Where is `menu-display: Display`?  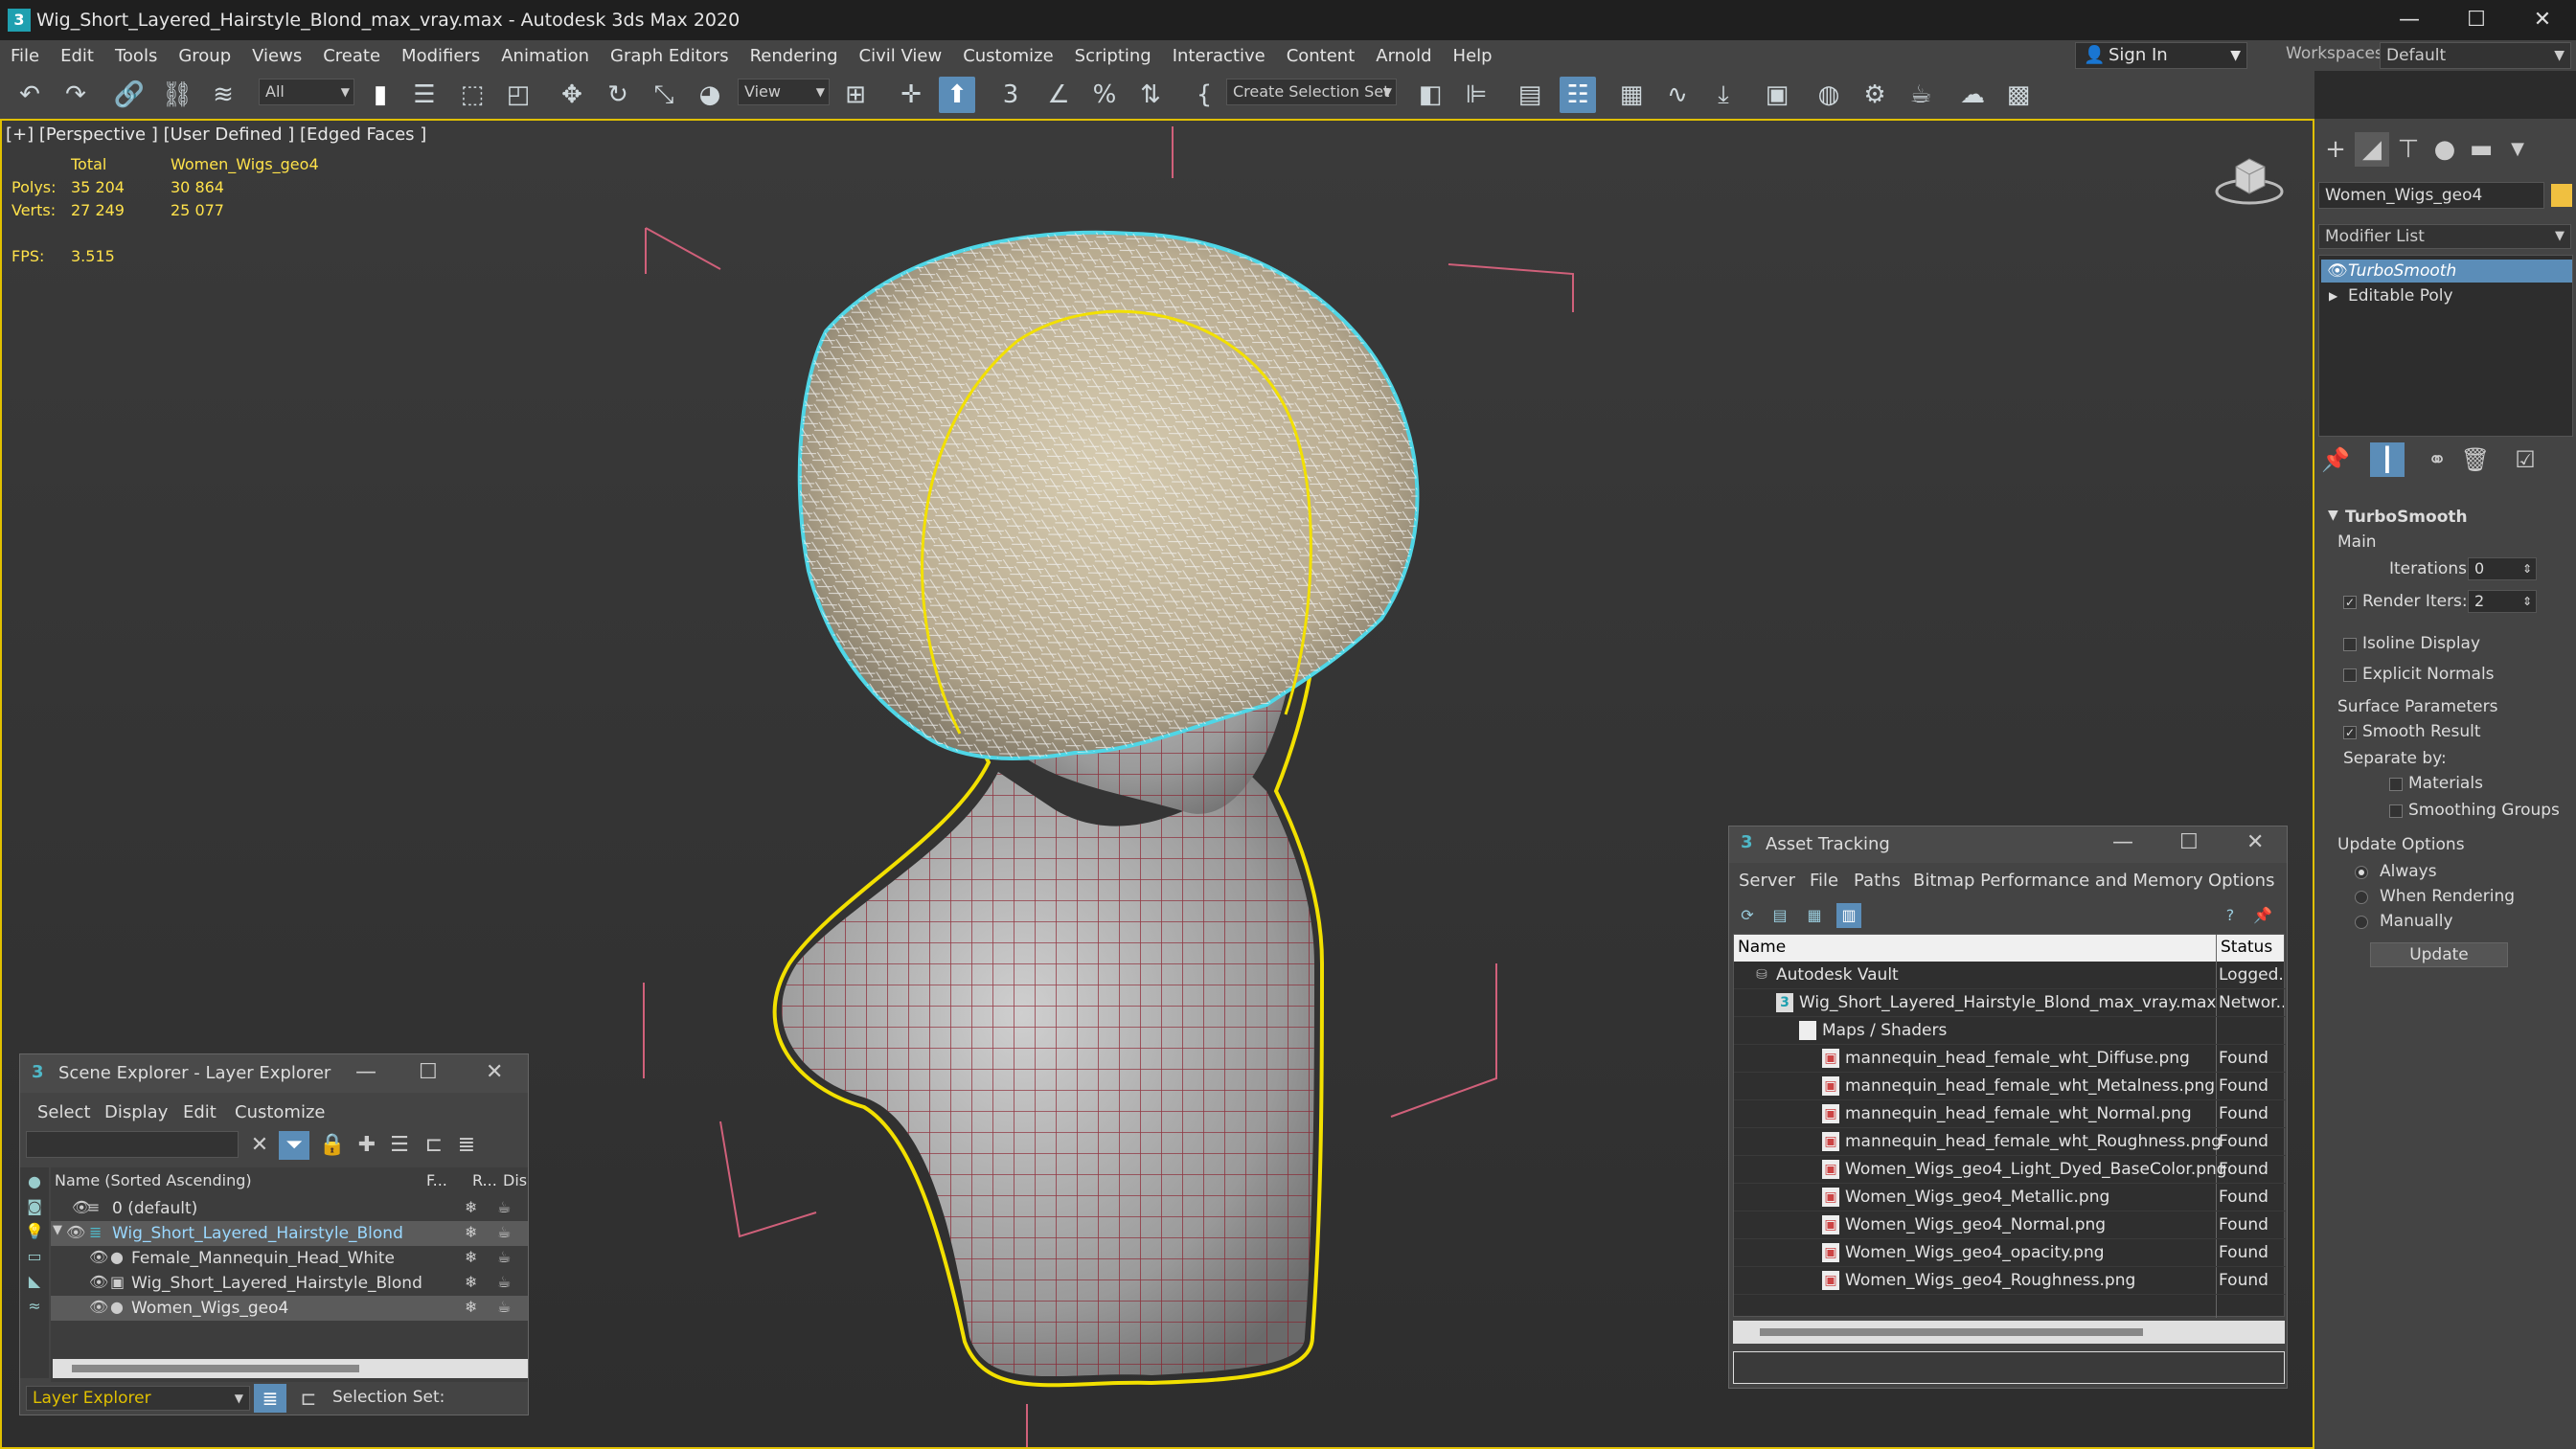 menu-display: Display is located at coordinates (136, 1112).